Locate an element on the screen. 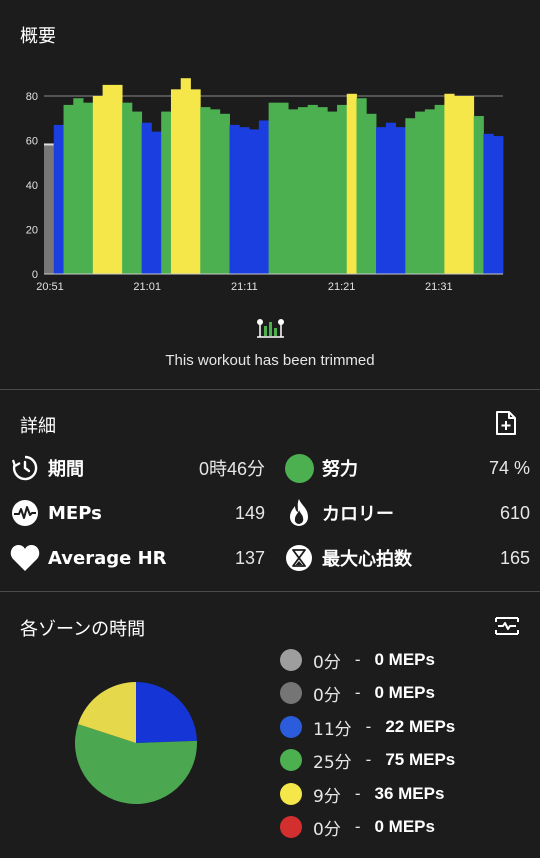  x-tick-label: 21:11 is located at coordinates (244, 287).